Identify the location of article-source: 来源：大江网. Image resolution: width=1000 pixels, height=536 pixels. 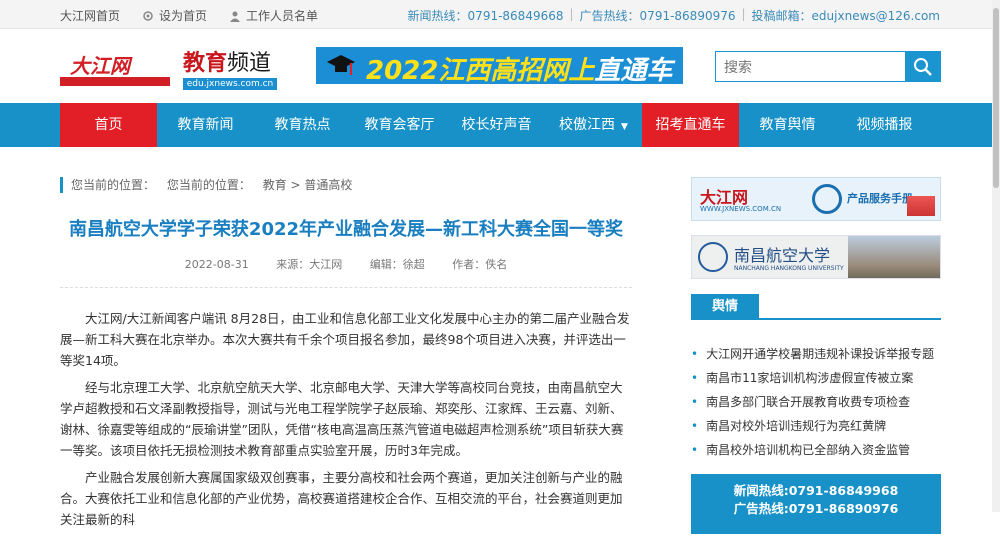
(309, 264).